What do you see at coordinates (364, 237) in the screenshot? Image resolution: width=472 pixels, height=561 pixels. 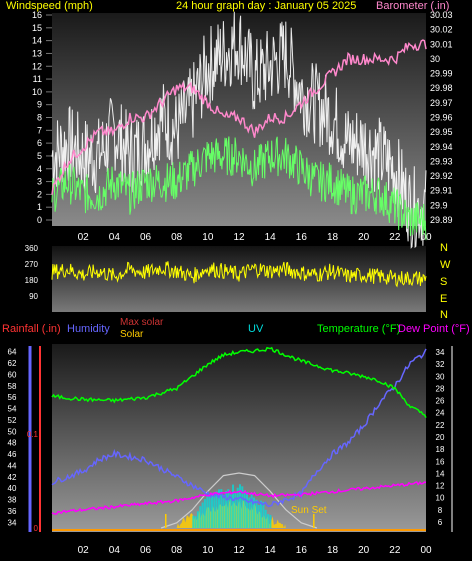 I see `wind-x-tick-9: 20` at bounding box center [364, 237].